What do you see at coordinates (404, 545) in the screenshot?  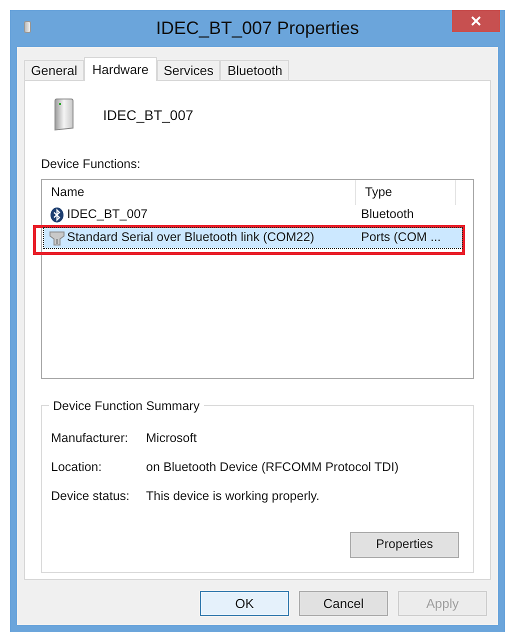 I see `properties-button: Properties` at bounding box center [404, 545].